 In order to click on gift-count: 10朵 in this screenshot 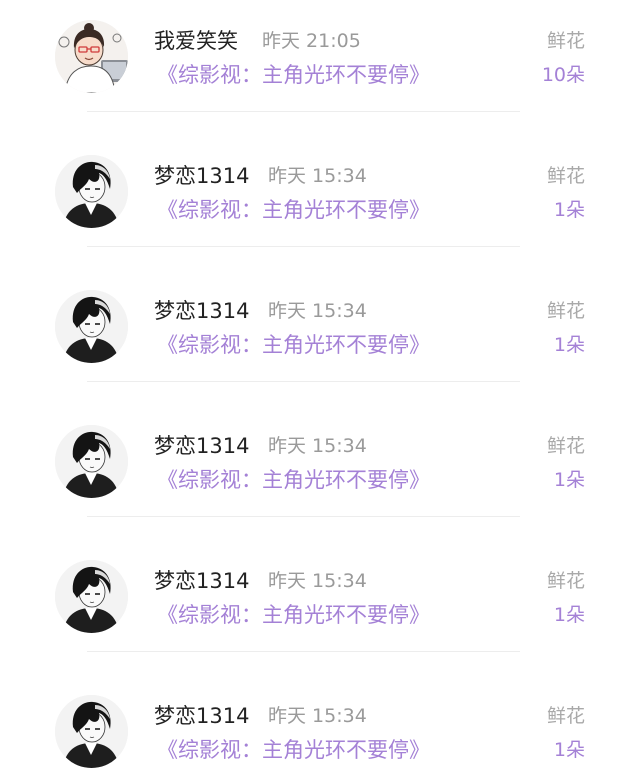, I will do `click(563, 75)`.